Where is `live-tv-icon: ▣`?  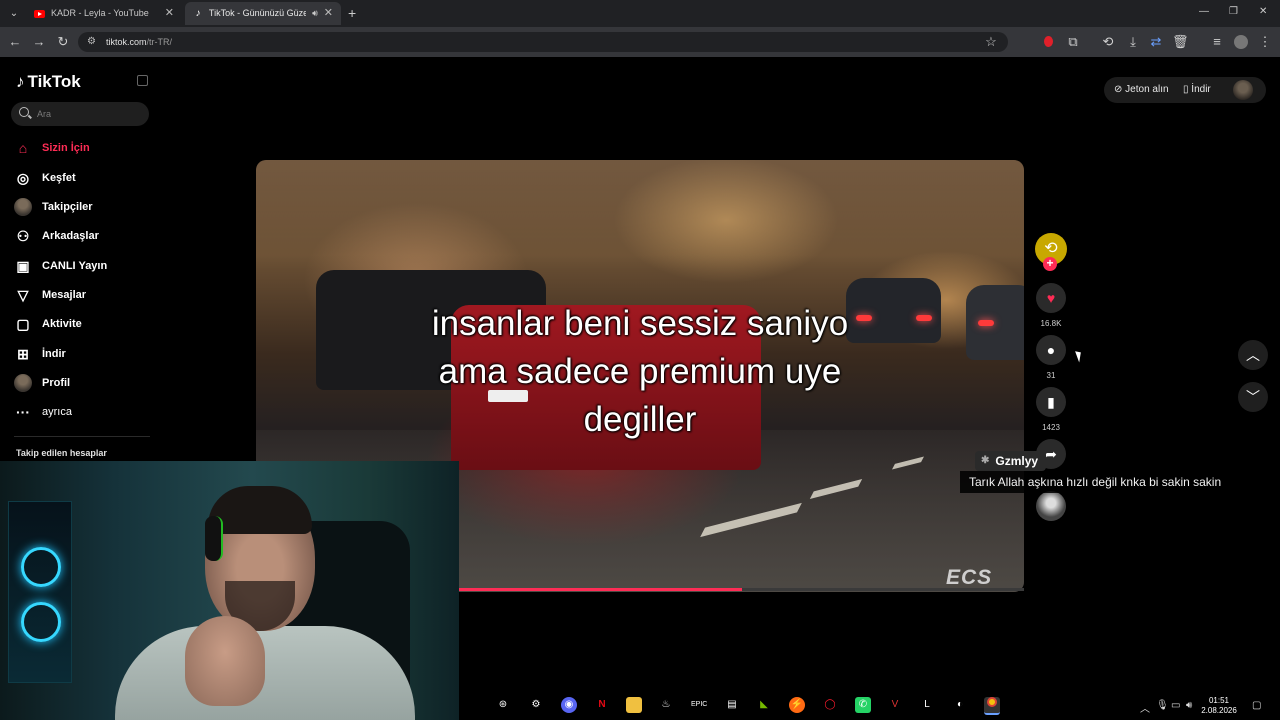
live-tv-icon: ▣ is located at coordinates (23, 266).